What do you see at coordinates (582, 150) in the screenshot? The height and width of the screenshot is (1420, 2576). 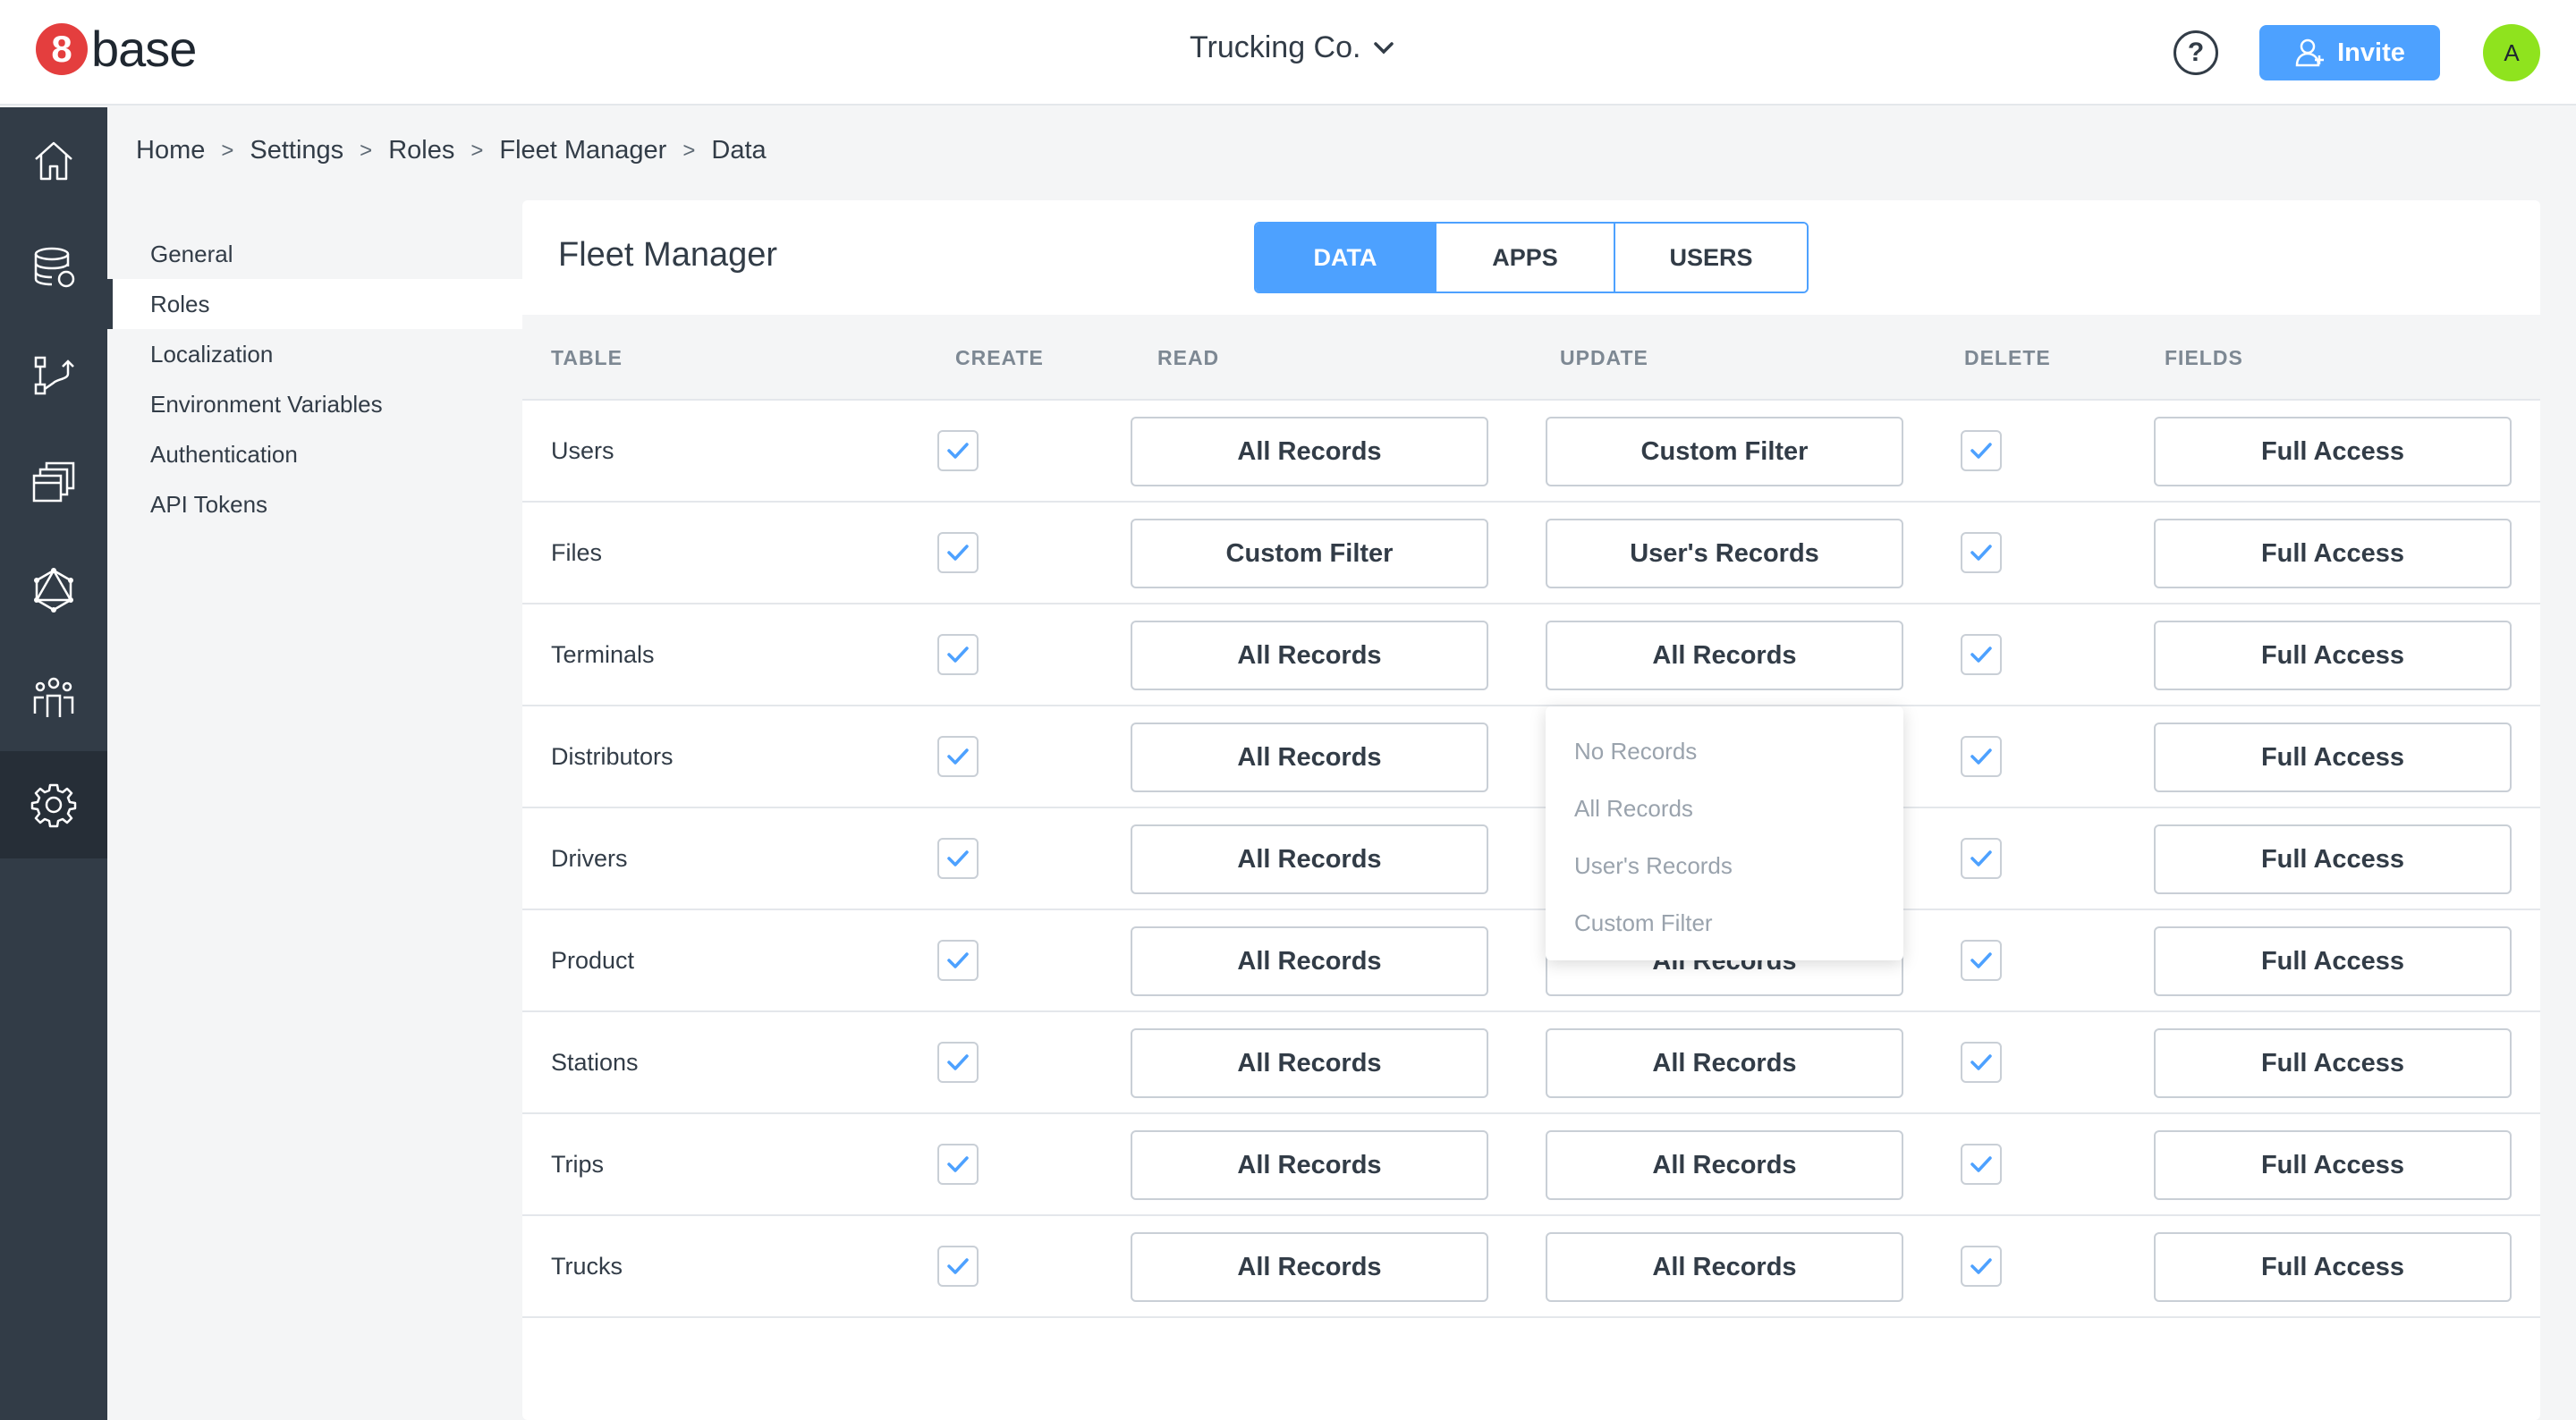 I see `breadcrumb-fleet-manager: Fleet Manager` at bounding box center [582, 150].